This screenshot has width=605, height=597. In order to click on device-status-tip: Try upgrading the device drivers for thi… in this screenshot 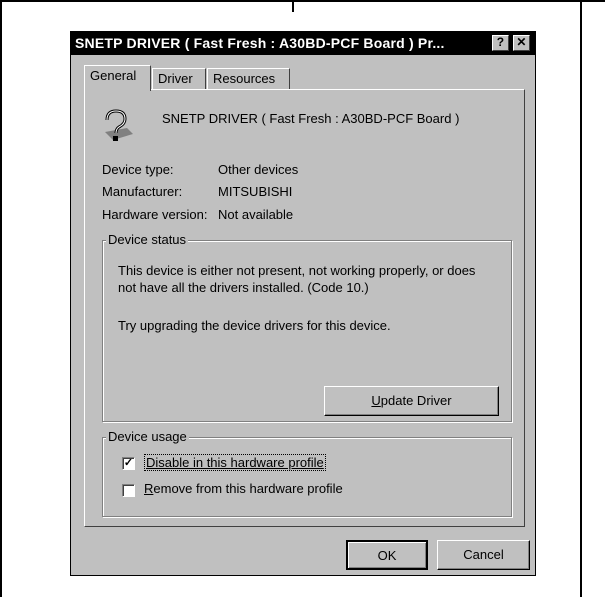, I will do `click(254, 325)`.